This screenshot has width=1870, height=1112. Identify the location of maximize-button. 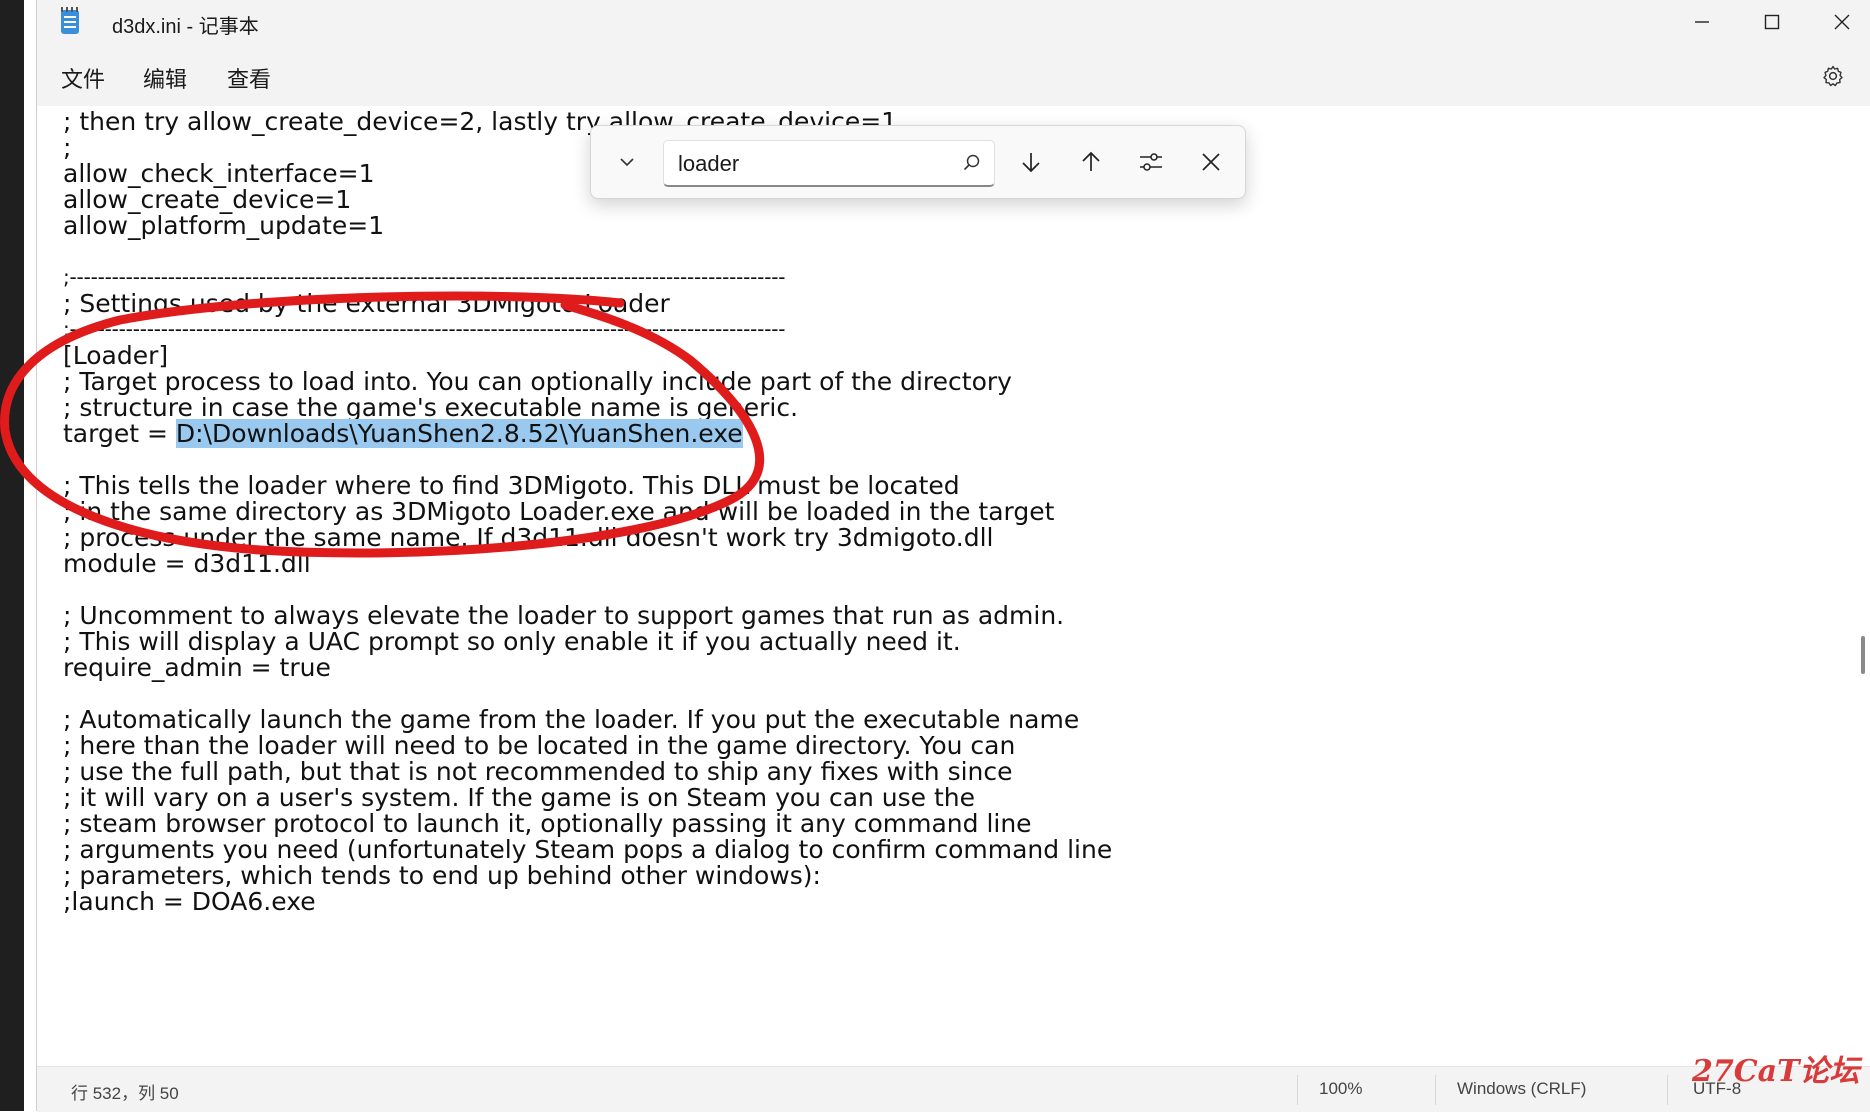
(1772, 22).